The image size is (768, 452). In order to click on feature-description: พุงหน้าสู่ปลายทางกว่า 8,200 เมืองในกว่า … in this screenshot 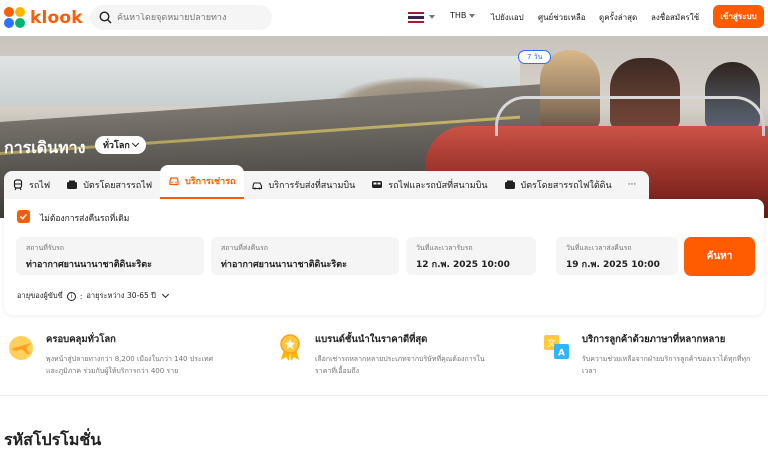, I will do `click(130, 359)`.